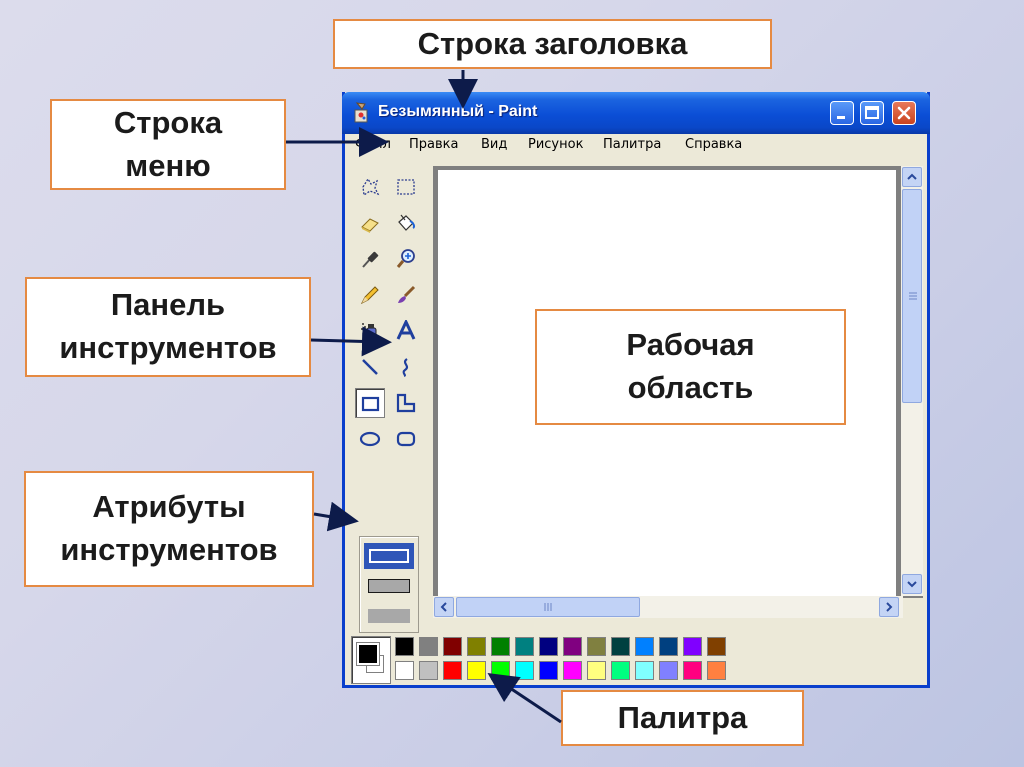 The image size is (1024, 767). Describe the element at coordinates (841, 117) in the screenshot. I see `minimize-icon` at that location.